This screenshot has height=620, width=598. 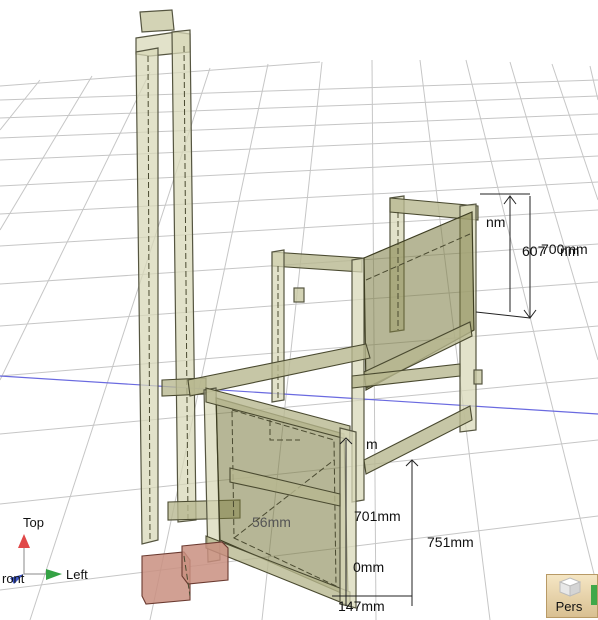 I want to click on base-blocks, so click(x=185, y=573).